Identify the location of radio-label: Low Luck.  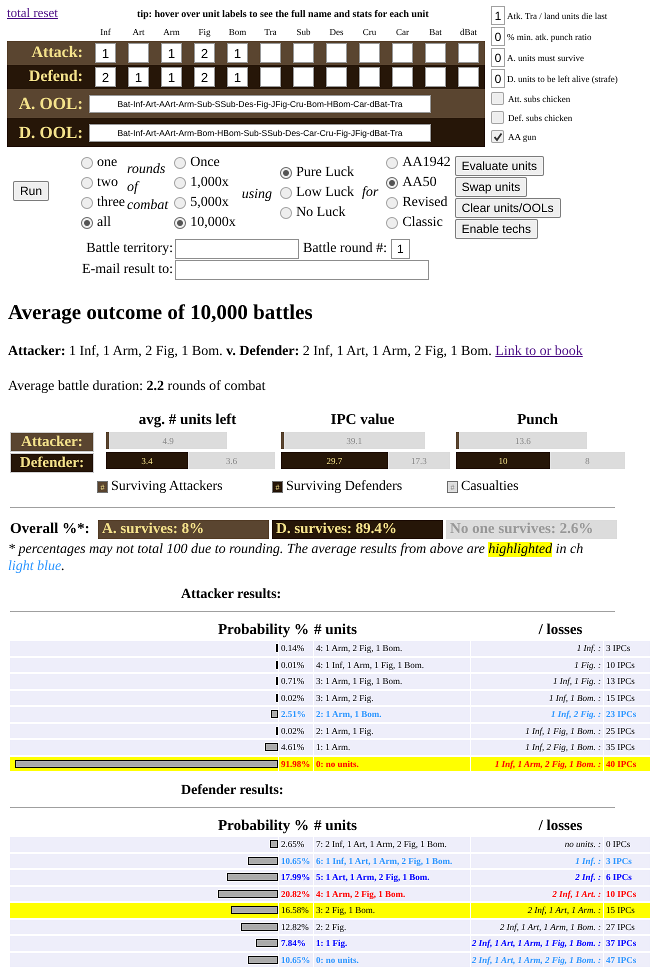
(325, 193).